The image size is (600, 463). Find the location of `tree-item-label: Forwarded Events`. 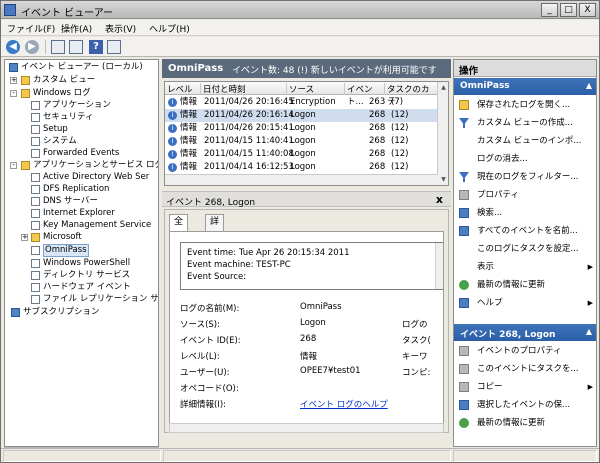

tree-item-label: Forwarded Events is located at coordinates (81, 153).